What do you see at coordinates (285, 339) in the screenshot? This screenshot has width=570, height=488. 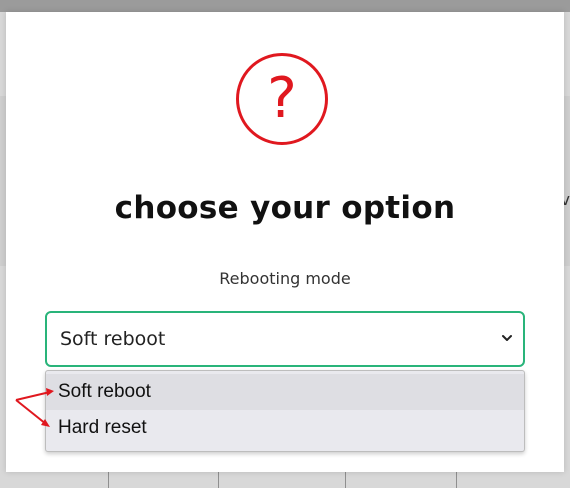 I see `rebooting-mode-select: Soft reboot` at bounding box center [285, 339].